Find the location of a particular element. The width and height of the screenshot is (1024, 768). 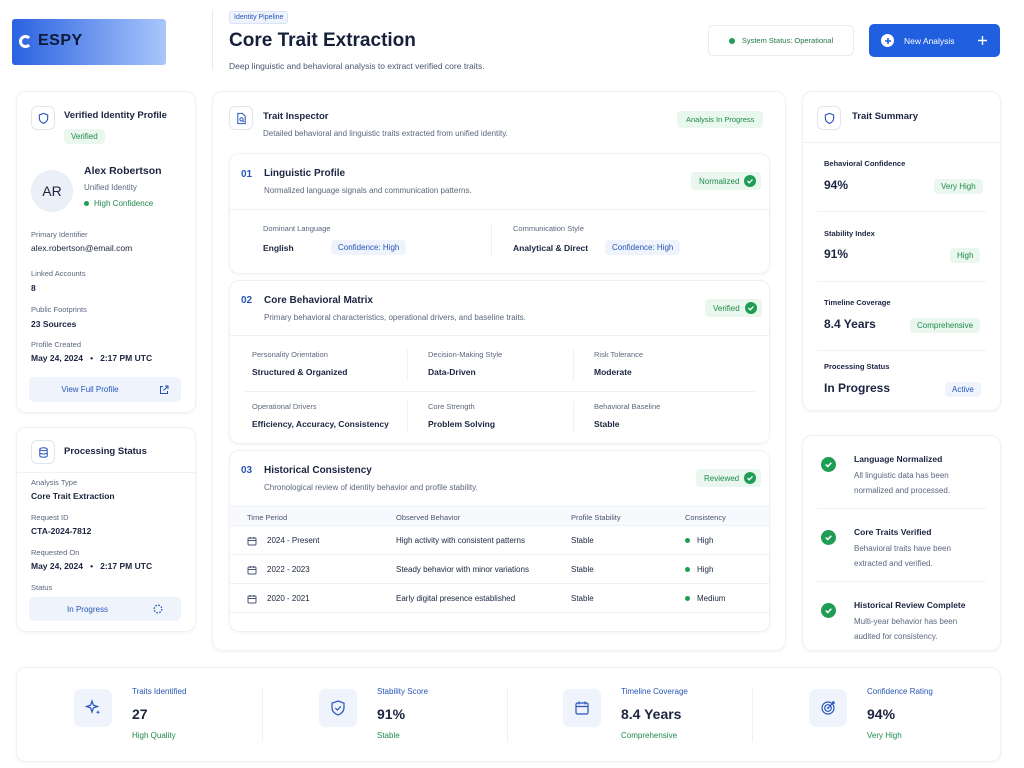

matrix-label: Behavioral Baseline is located at coordinates (627, 406).